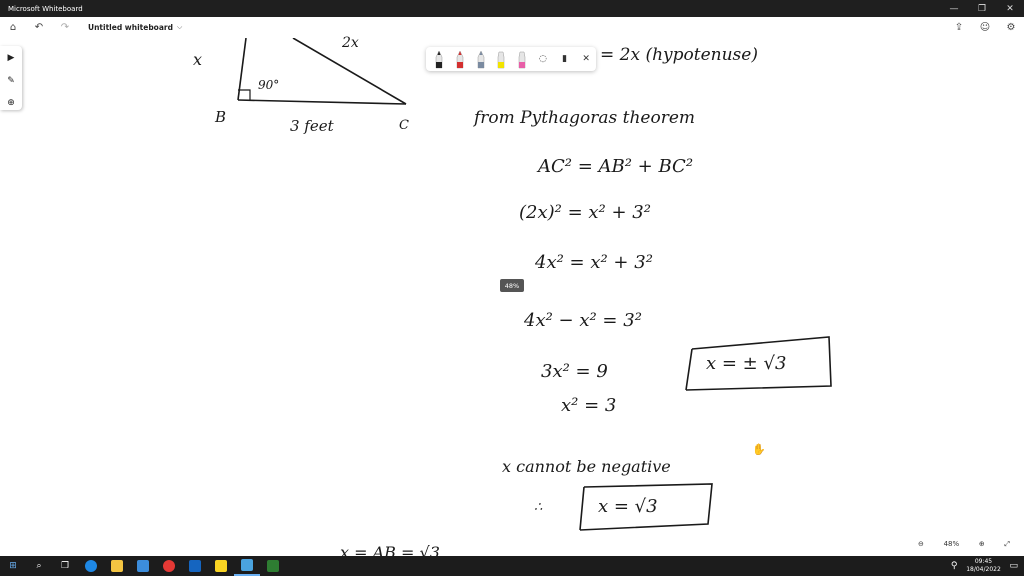 Image resolution: width=1024 pixels, height=576 pixels. Describe the element at coordinates (543, 59) in the screenshot. I see `lasso-select-icon: ◌` at that location.